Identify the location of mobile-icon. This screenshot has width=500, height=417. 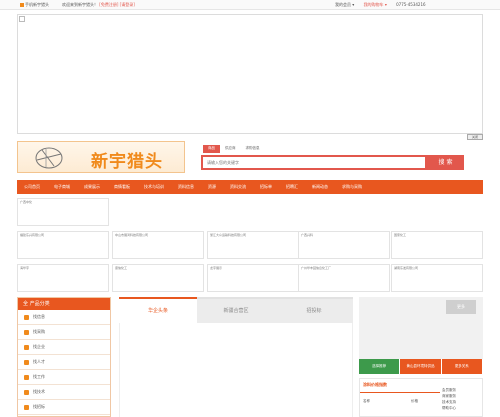
(22, 5).